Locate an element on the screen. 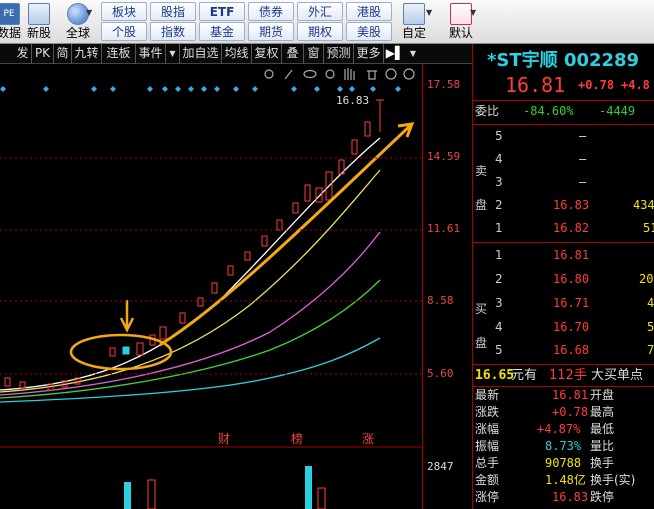 Image resolution: width=654 pixels, height=509 pixels. marker-cai: 财 is located at coordinates (224, 439).